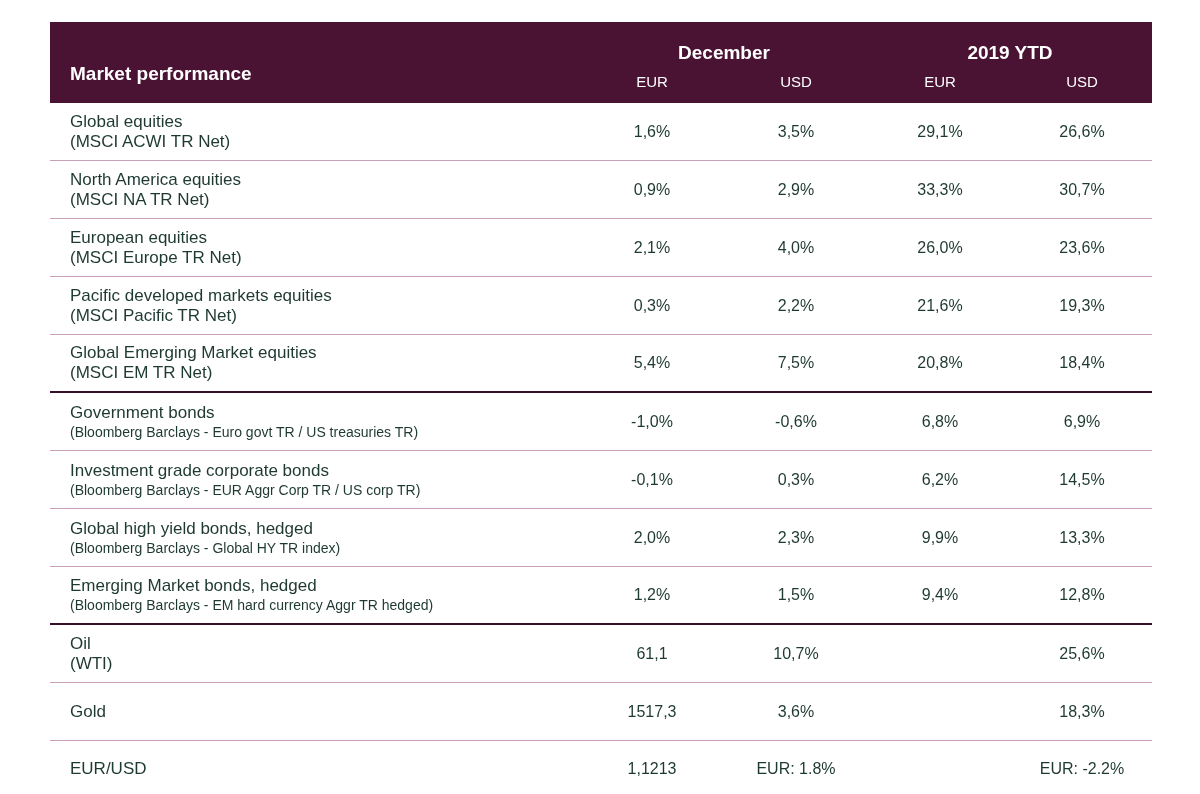 This screenshot has height=794, width=1200. I want to click on table-cell-text: -0,6%, so click(796, 421).